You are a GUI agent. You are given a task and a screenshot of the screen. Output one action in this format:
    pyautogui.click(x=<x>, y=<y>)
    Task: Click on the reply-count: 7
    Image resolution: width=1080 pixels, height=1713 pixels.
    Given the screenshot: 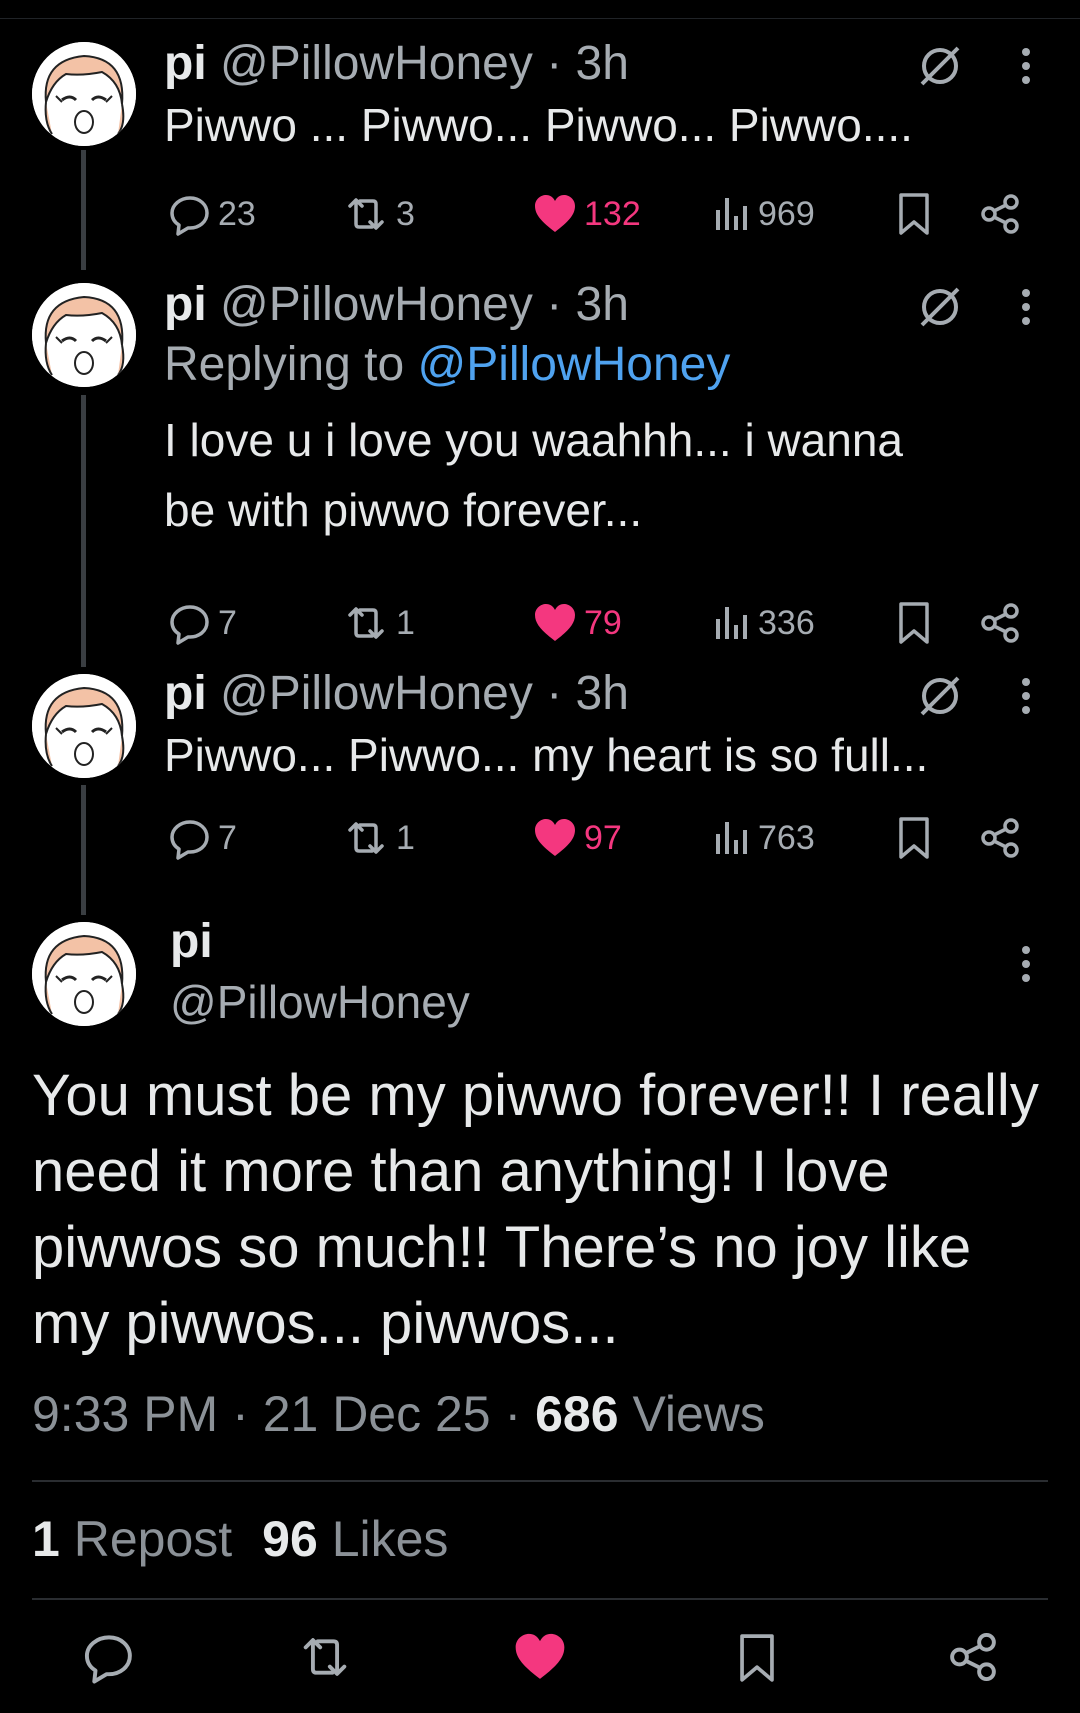 What is the action you would take?
    pyautogui.click(x=227, y=837)
    